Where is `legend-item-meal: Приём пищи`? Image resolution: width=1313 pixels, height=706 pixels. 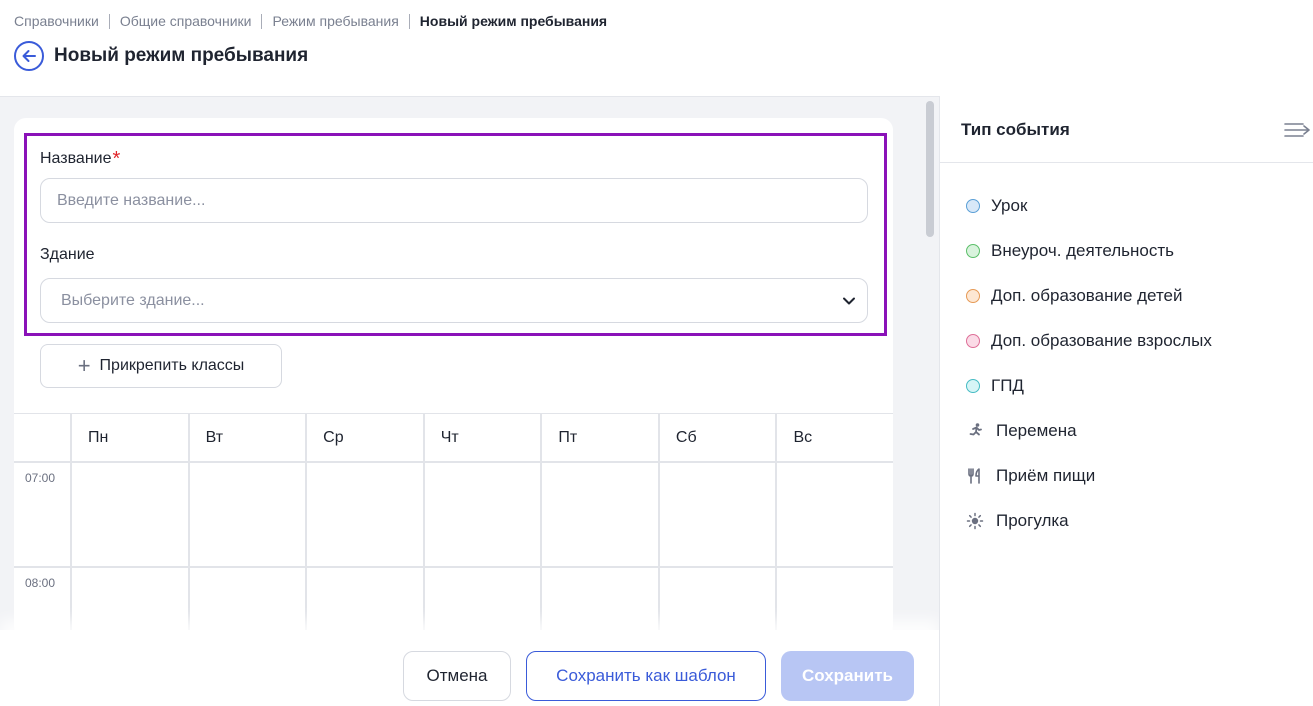
legend-item-meal: Приём пищи is located at coordinates (1089, 475).